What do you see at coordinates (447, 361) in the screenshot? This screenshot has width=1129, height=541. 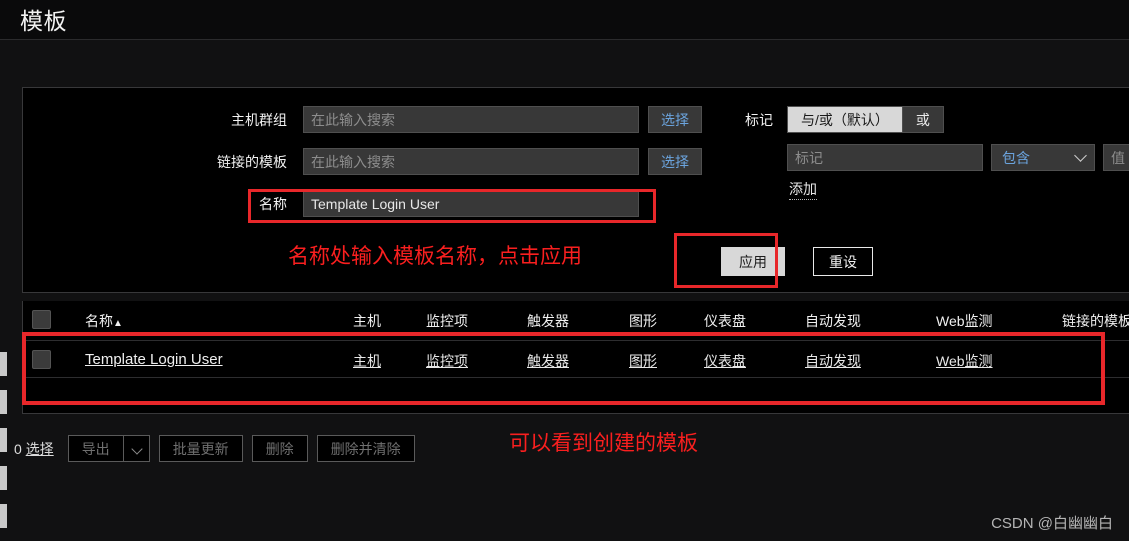 I see `row-link-items: 监控项` at bounding box center [447, 361].